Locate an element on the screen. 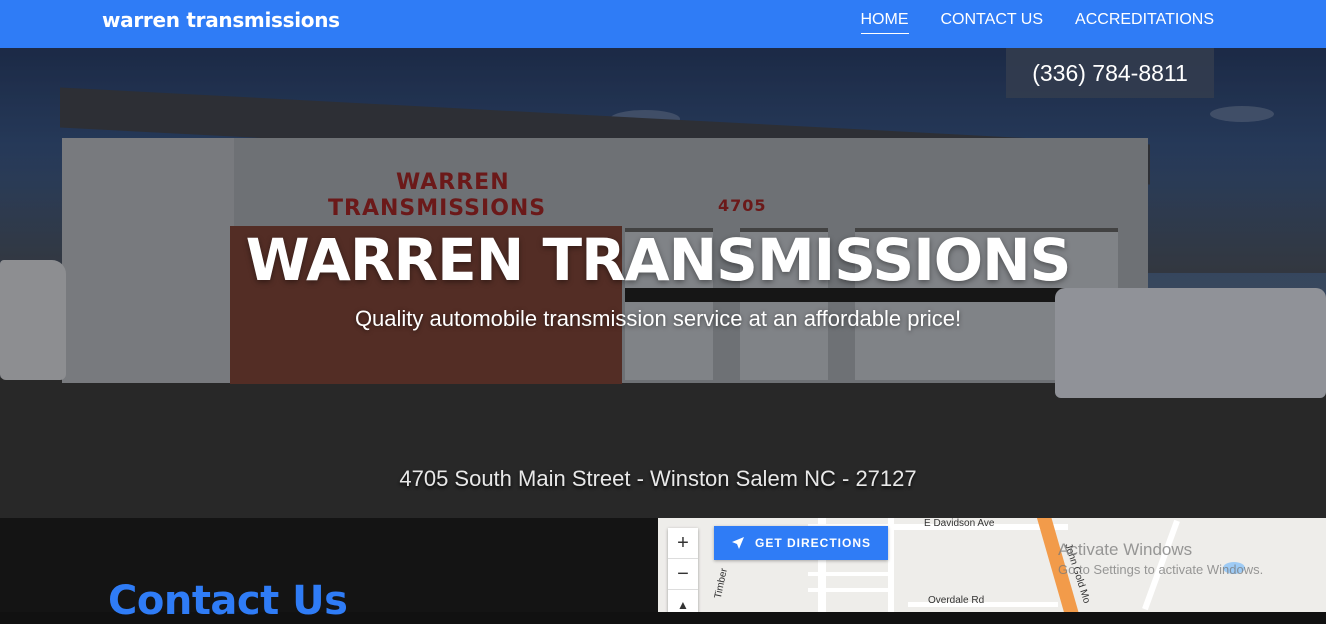  get-directions-button: GET DIRECTIONS is located at coordinates (801, 543).